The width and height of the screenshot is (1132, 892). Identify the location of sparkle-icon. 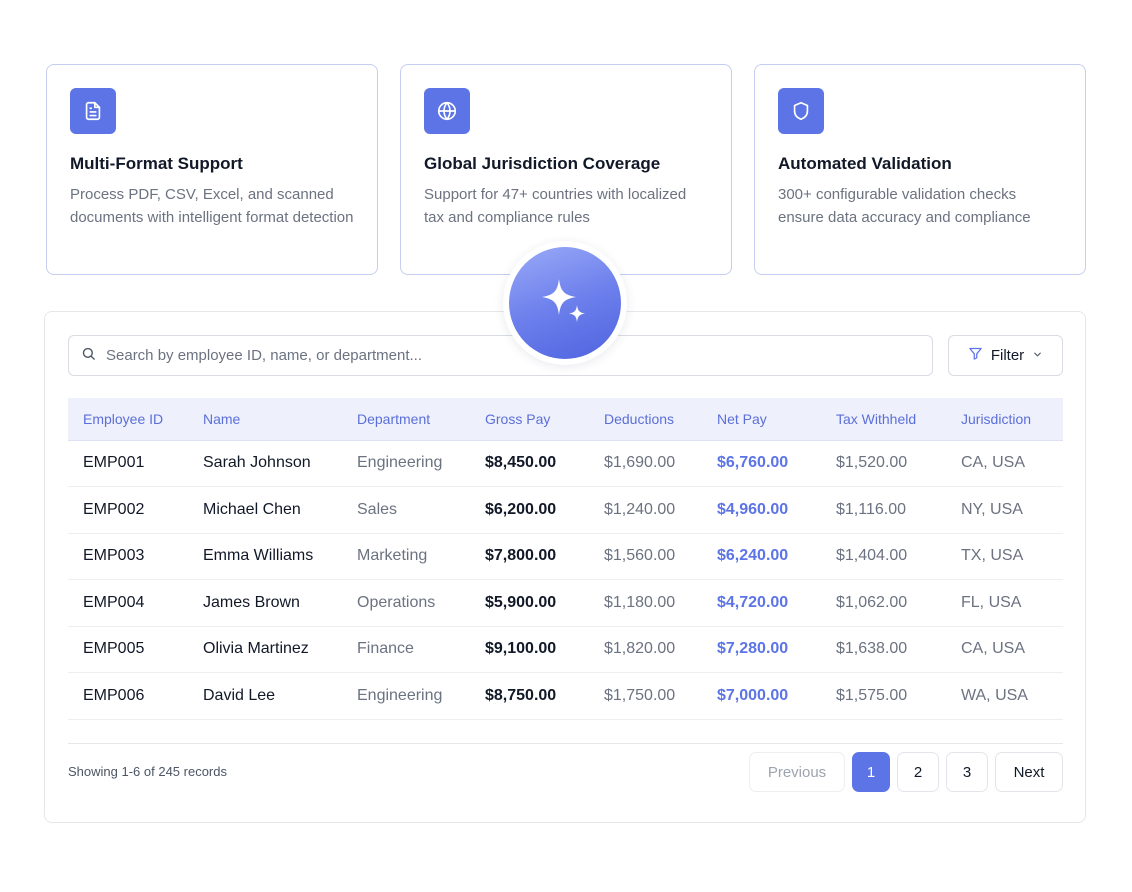
(565, 303).